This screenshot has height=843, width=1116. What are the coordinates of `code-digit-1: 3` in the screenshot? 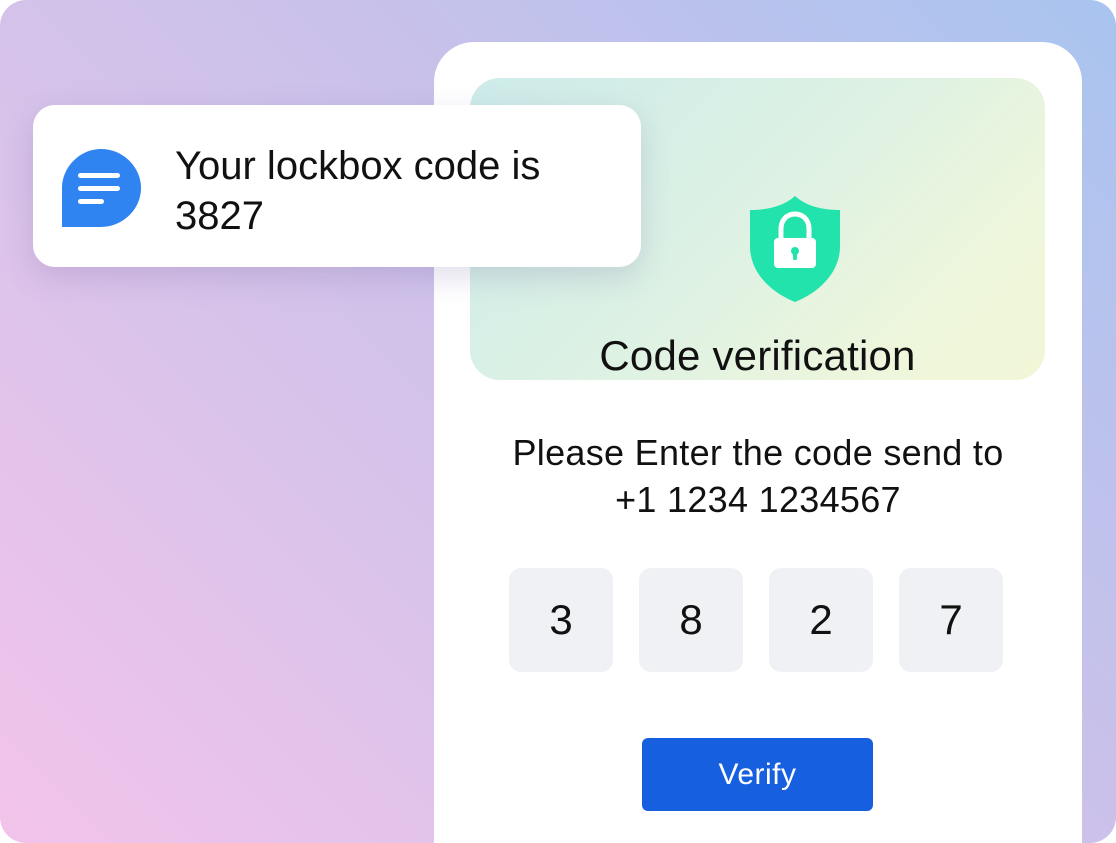 It's located at (561, 620).